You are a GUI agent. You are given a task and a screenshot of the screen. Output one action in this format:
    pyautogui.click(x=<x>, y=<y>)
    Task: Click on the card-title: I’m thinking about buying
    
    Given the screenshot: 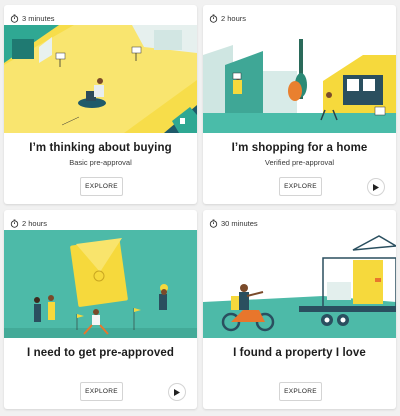 What is the action you would take?
    pyautogui.click(x=100, y=148)
    